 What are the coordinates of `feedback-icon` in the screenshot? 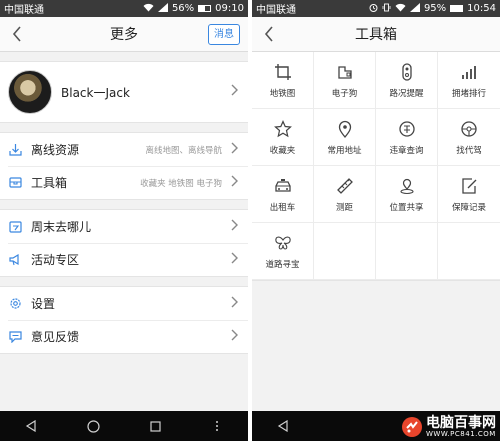 It's located at (15, 337).